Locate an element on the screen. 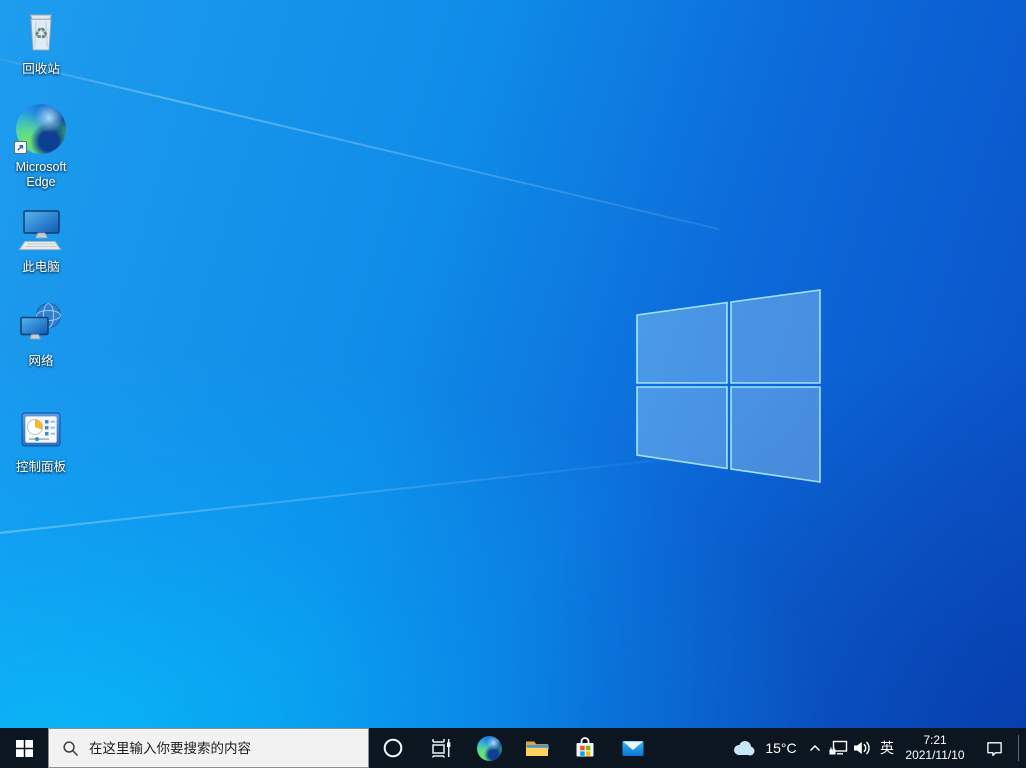  speaker-icon is located at coordinates (862, 748).